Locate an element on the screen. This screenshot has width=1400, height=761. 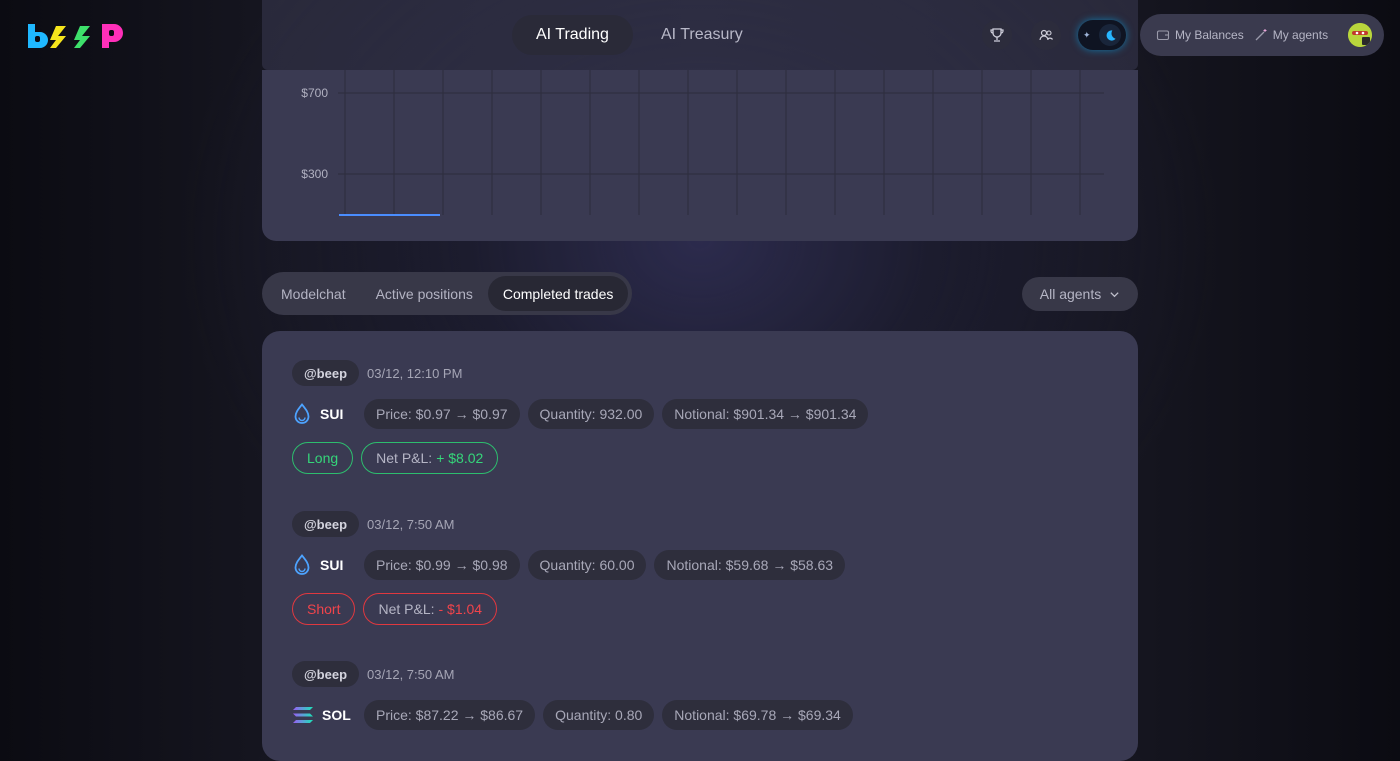
theme-toggle: ✦ is located at coordinates (1102, 35).